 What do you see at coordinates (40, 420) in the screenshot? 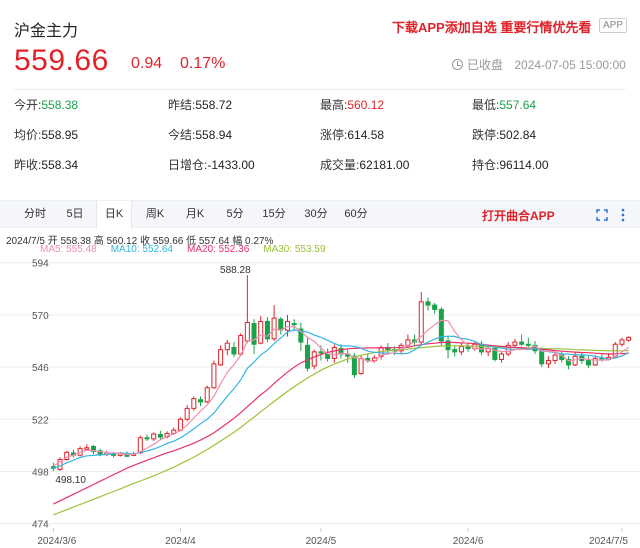
I see `y-tick-label: 522` at bounding box center [40, 420].